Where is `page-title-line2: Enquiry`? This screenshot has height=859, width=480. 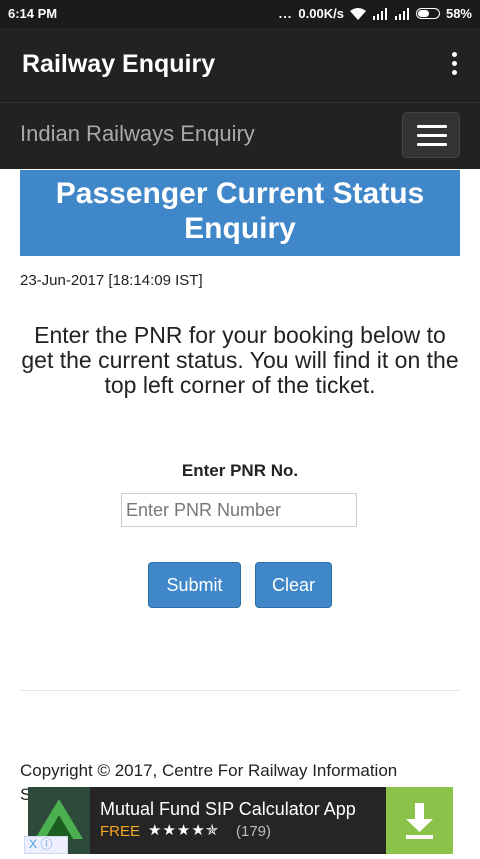 page-title-line2: Enquiry is located at coordinates (240, 228).